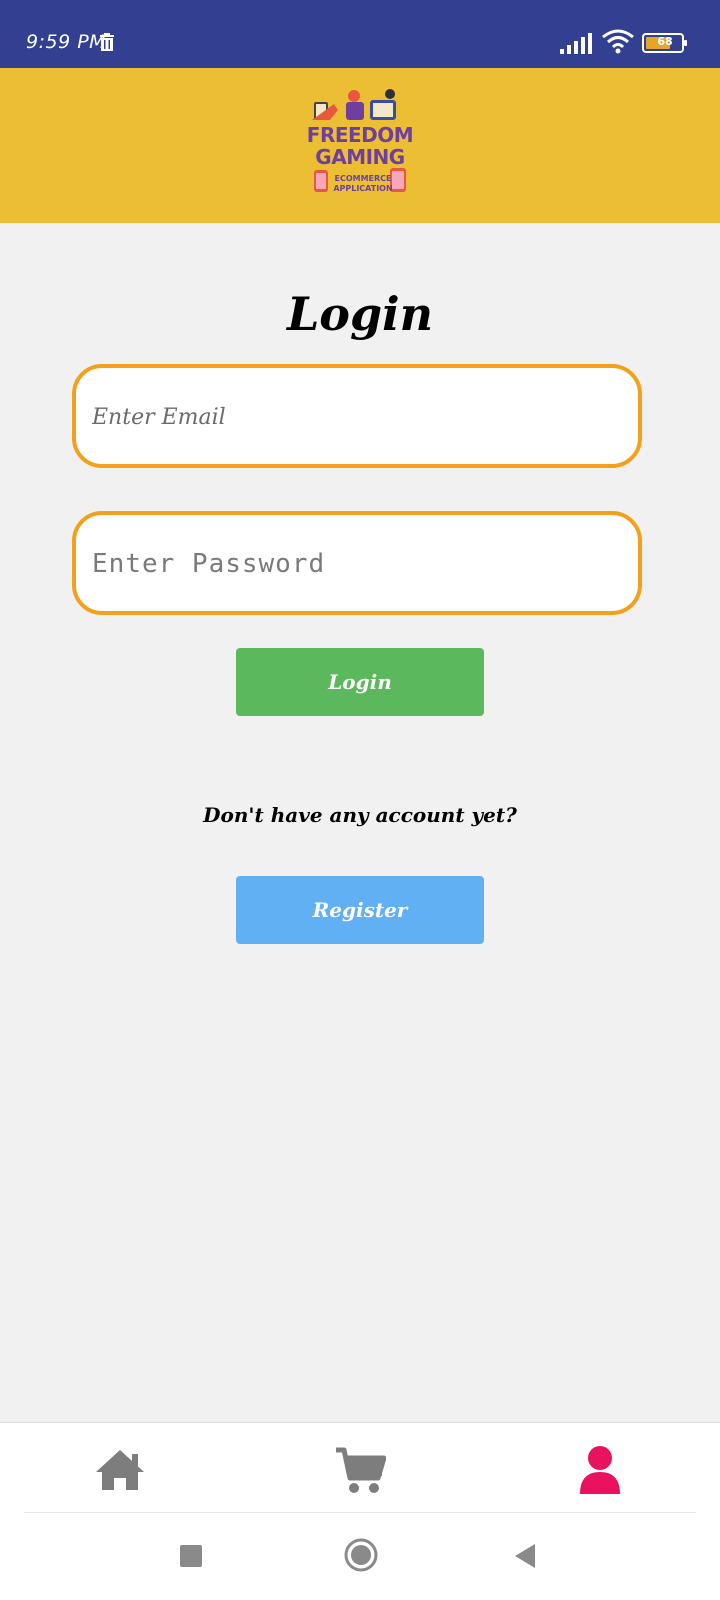 The height and width of the screenshot is (1600, 720). I want to click on email-field-container, so click(357, 416).